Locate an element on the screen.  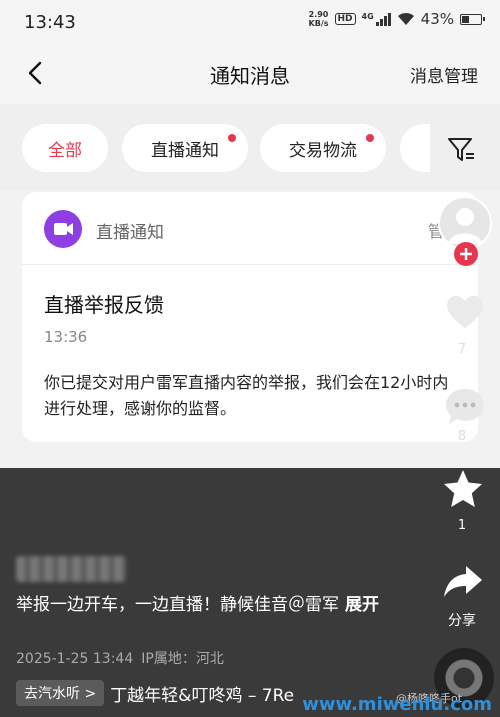
card-body-text: 你已提交对用户雷军直播内容的举报，我们会在12小时内进行处理，感谢你的监督。 is located at coordinates (246, 395).